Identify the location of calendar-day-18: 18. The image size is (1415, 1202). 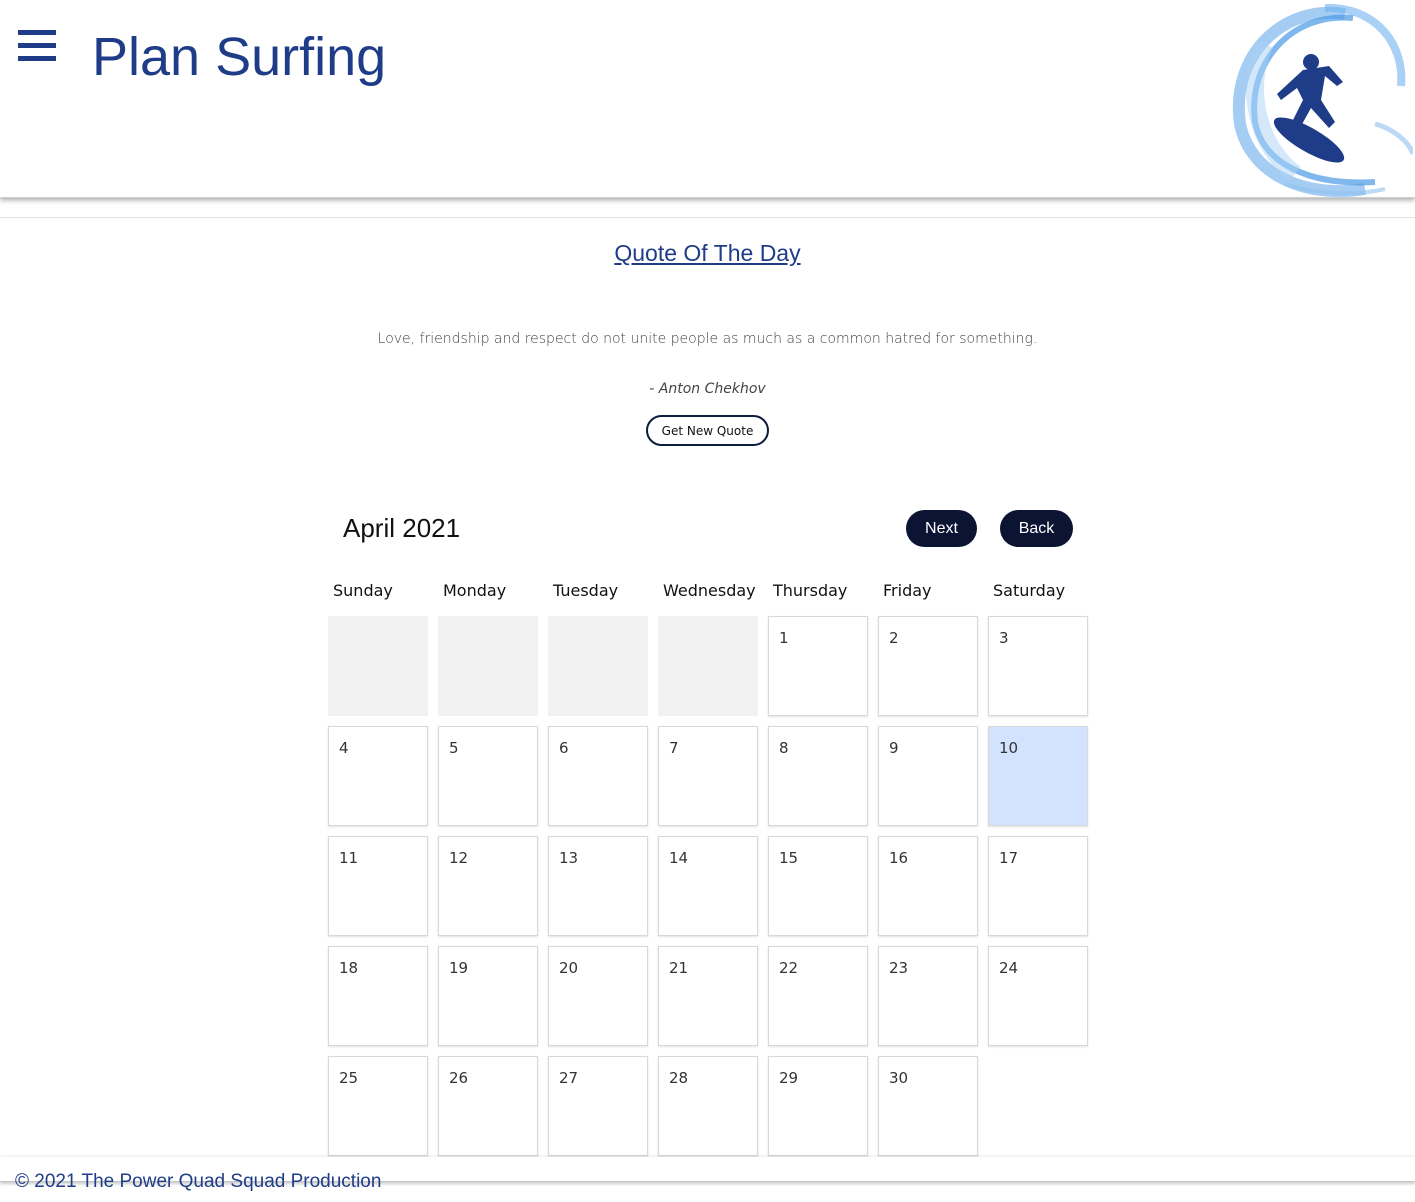
(378, 996).